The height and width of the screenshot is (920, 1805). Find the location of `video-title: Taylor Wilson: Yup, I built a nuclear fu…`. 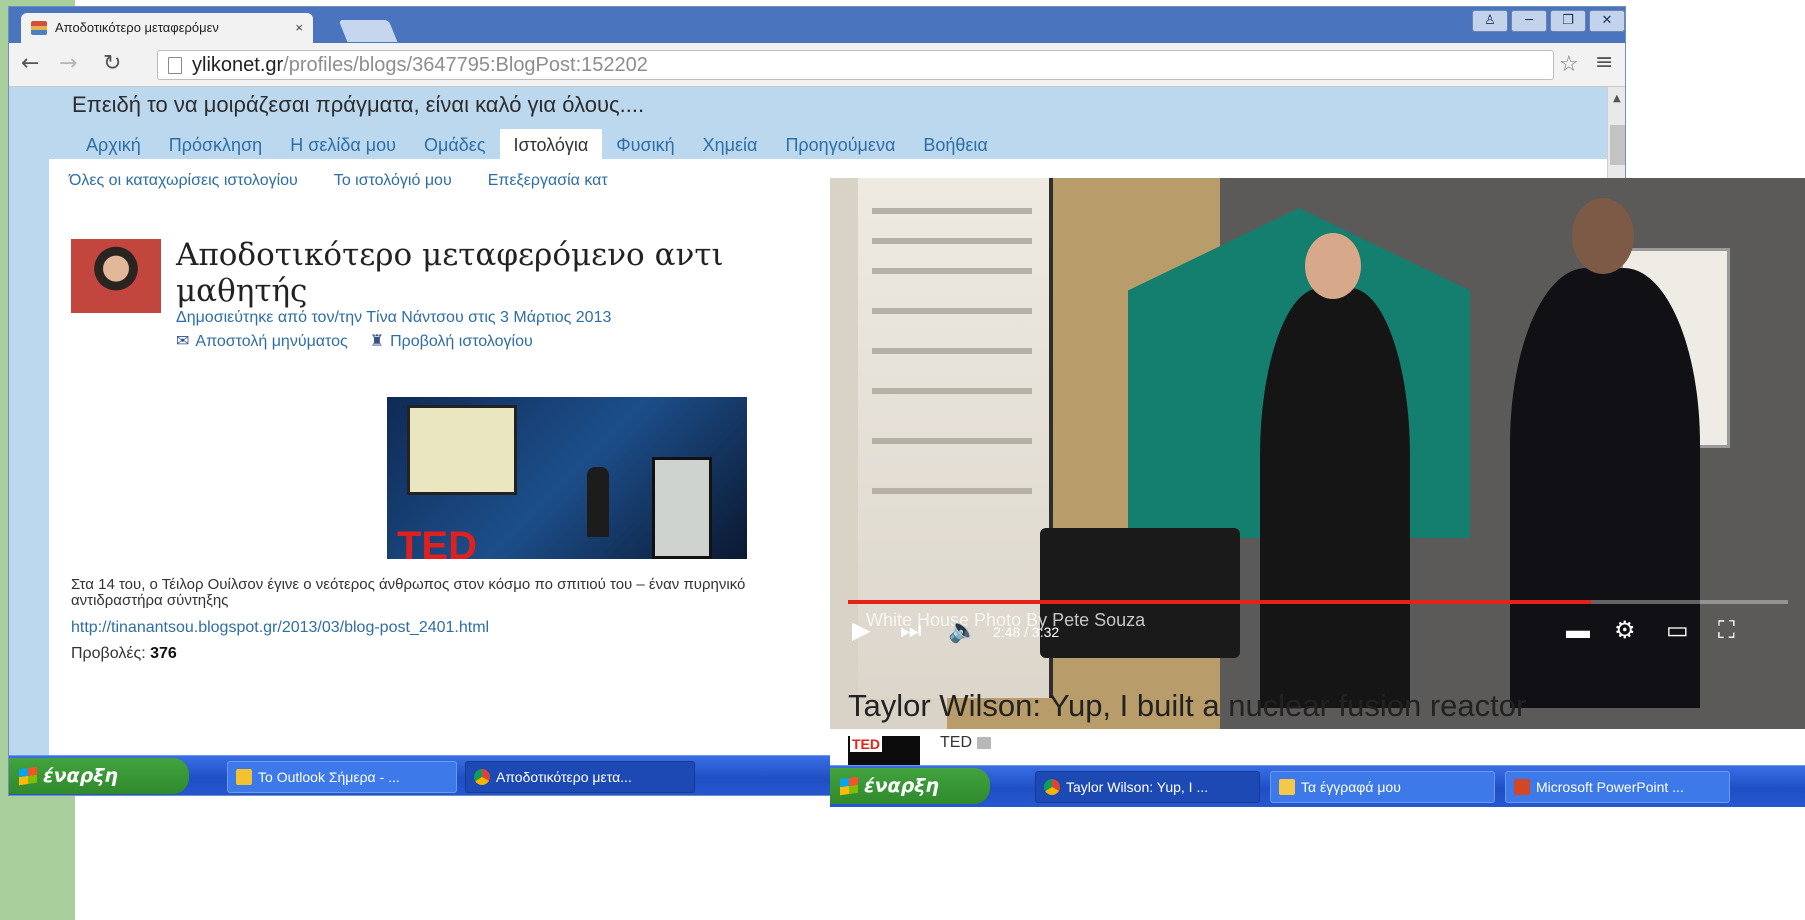

video-title: Taylor Wilson: Yup, I built a nuclear fu… is located at coordinates (1187, 705).